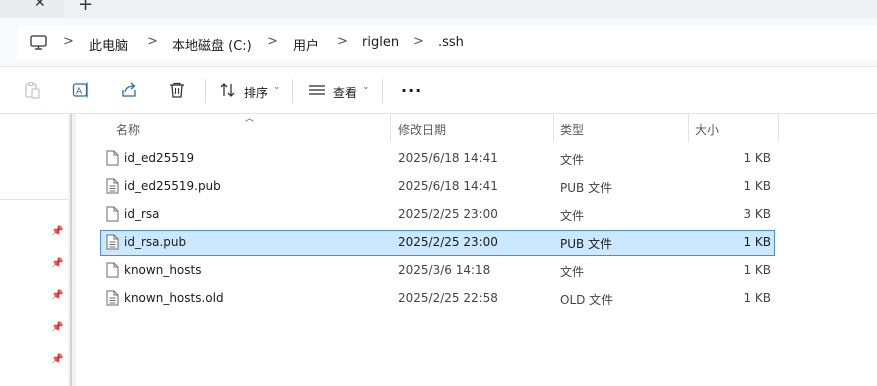 This screenshot has height=386, width=877. What do you see at coordinates (422, 129) in the screenshot?
I see `column-header-modified: 修改日期` at bounding box center [422, 129].